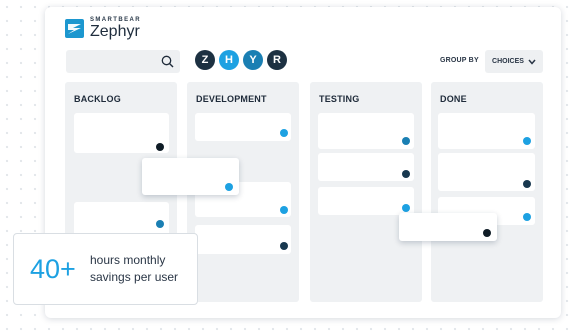 The width and height of the screenshot is (570, 332). What do you see at coordinates (115, 31) in the screenshot?
I see `brand-product: Zephyr` at bounding box center [115, 31].